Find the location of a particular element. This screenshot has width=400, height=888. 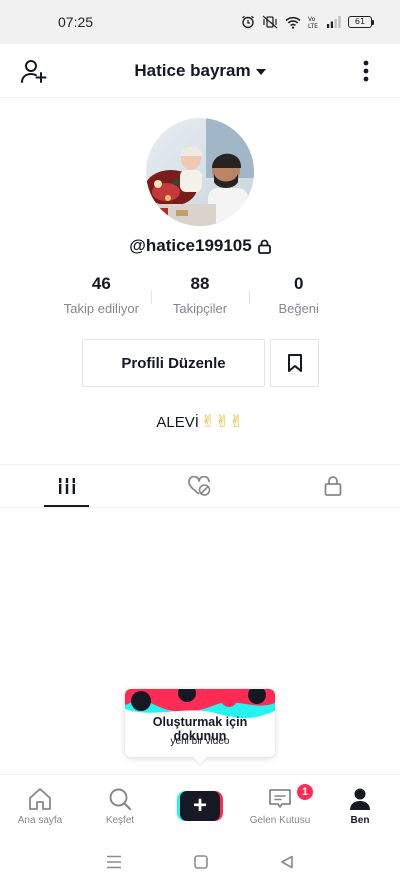

system-nav-bar is located at coordinates (200, 862).